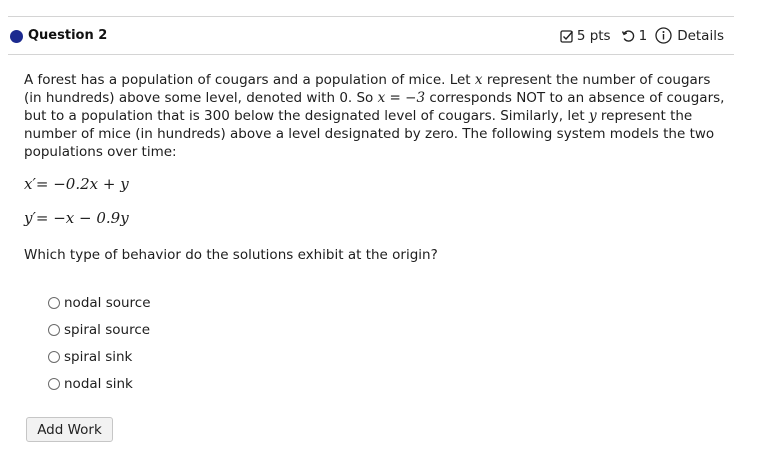  Describe the element at coordinates (76, 218) in the screenshot. I see `equation-y-prime: y′= −x − 0.9y` at that location.